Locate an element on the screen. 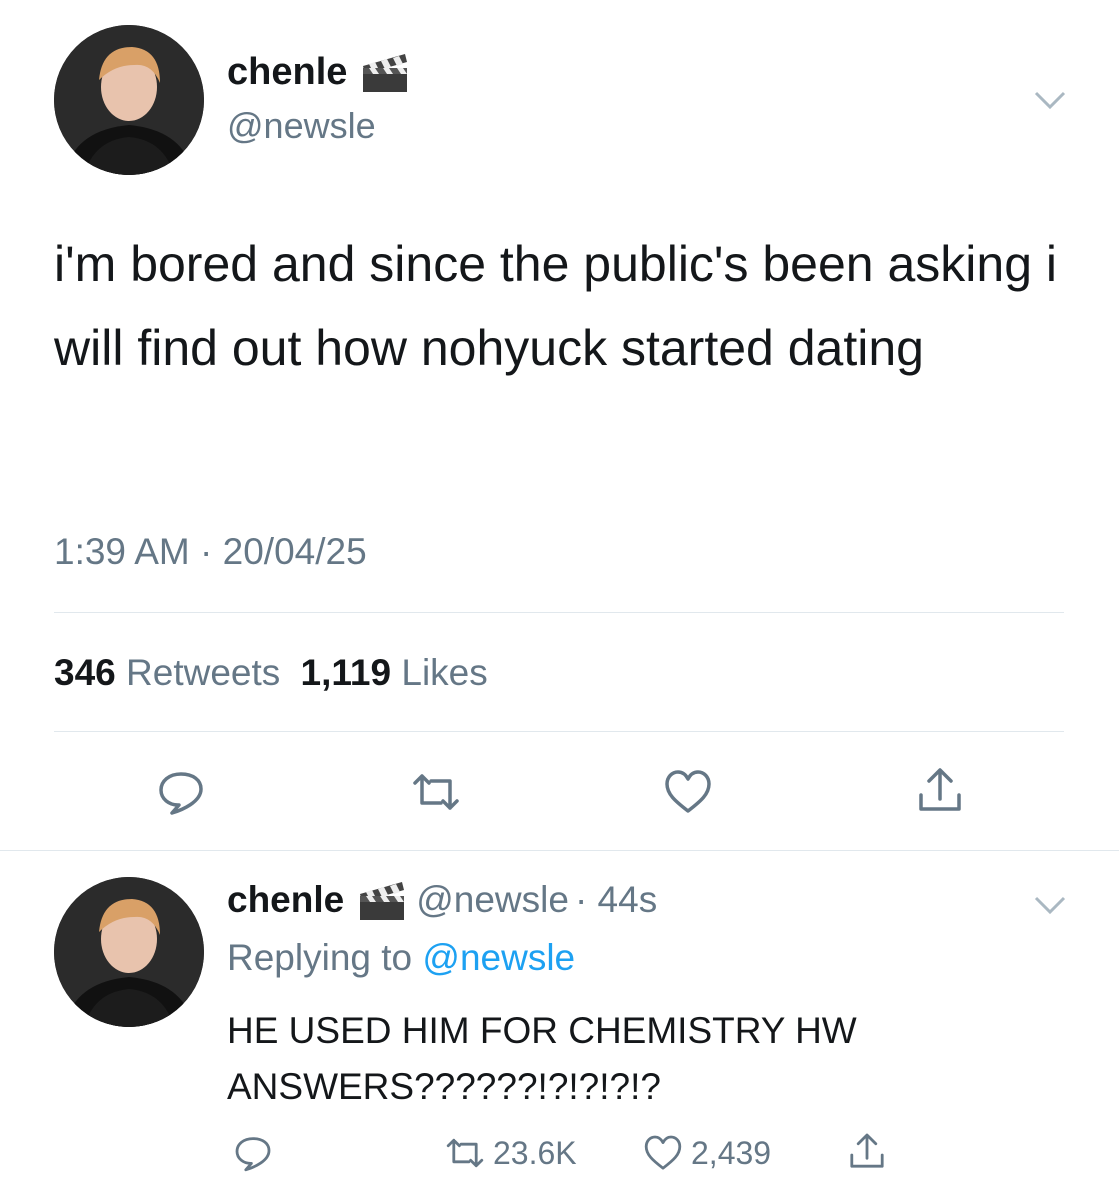 Image resolution: width=1119 pixels, height=1200 pixels. reply-retweet-count: 23.6K is located at coordinates (535, 1152).